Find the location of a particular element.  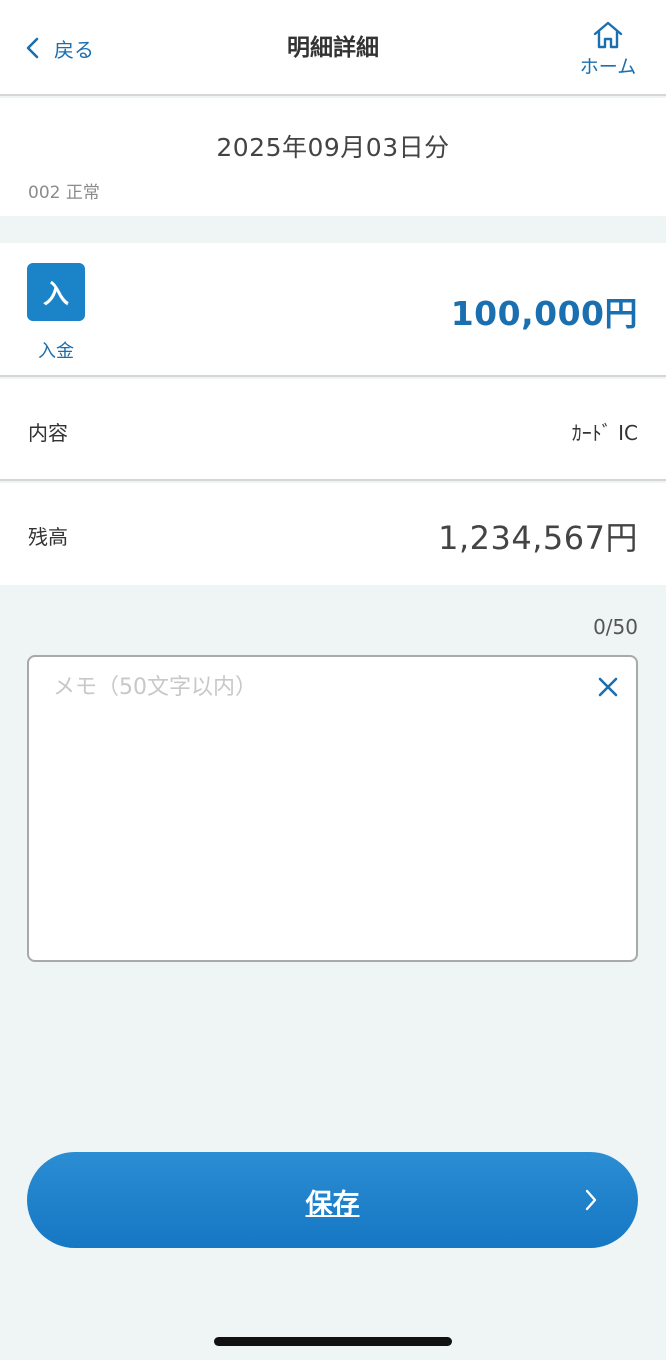

app-header: 戻る 明細詳細 ホーム is located at coordinates (333, 48).